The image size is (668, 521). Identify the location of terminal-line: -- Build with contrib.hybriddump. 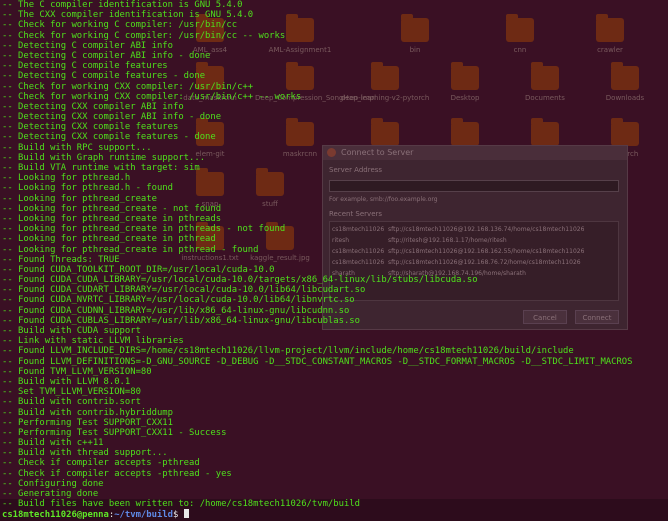
(87, 412).